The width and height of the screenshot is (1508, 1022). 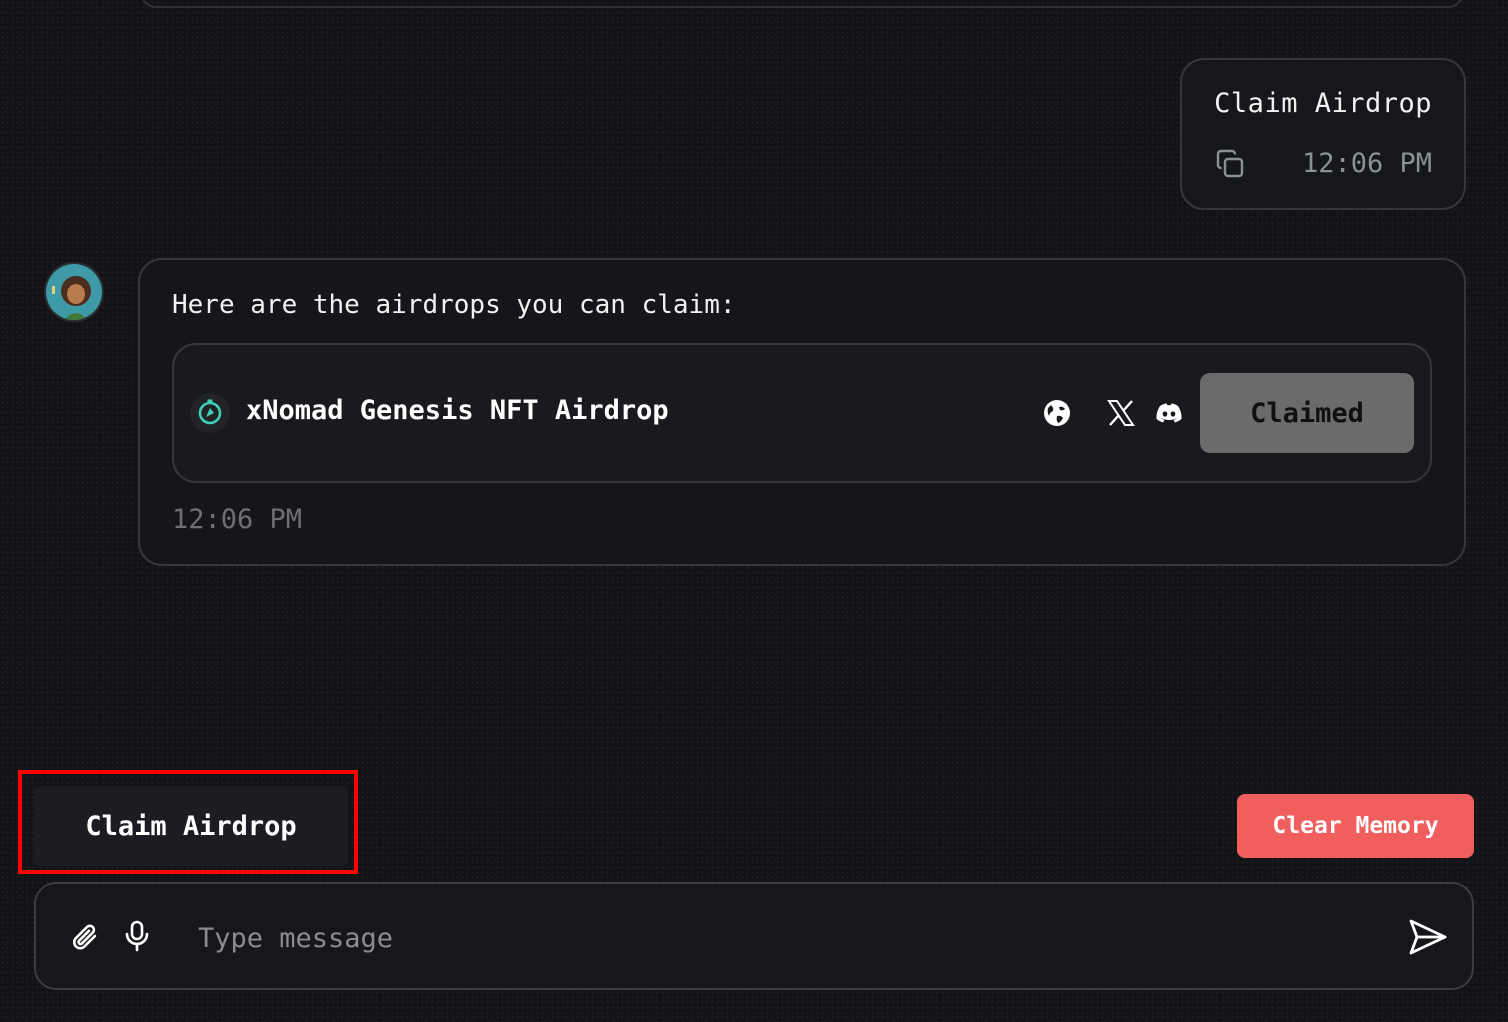 What do you see at coordinates (191, 826) in the screenshot?
I see `claim-airdrop-button: Claim Airdrop` at bounding box center [191, 826].